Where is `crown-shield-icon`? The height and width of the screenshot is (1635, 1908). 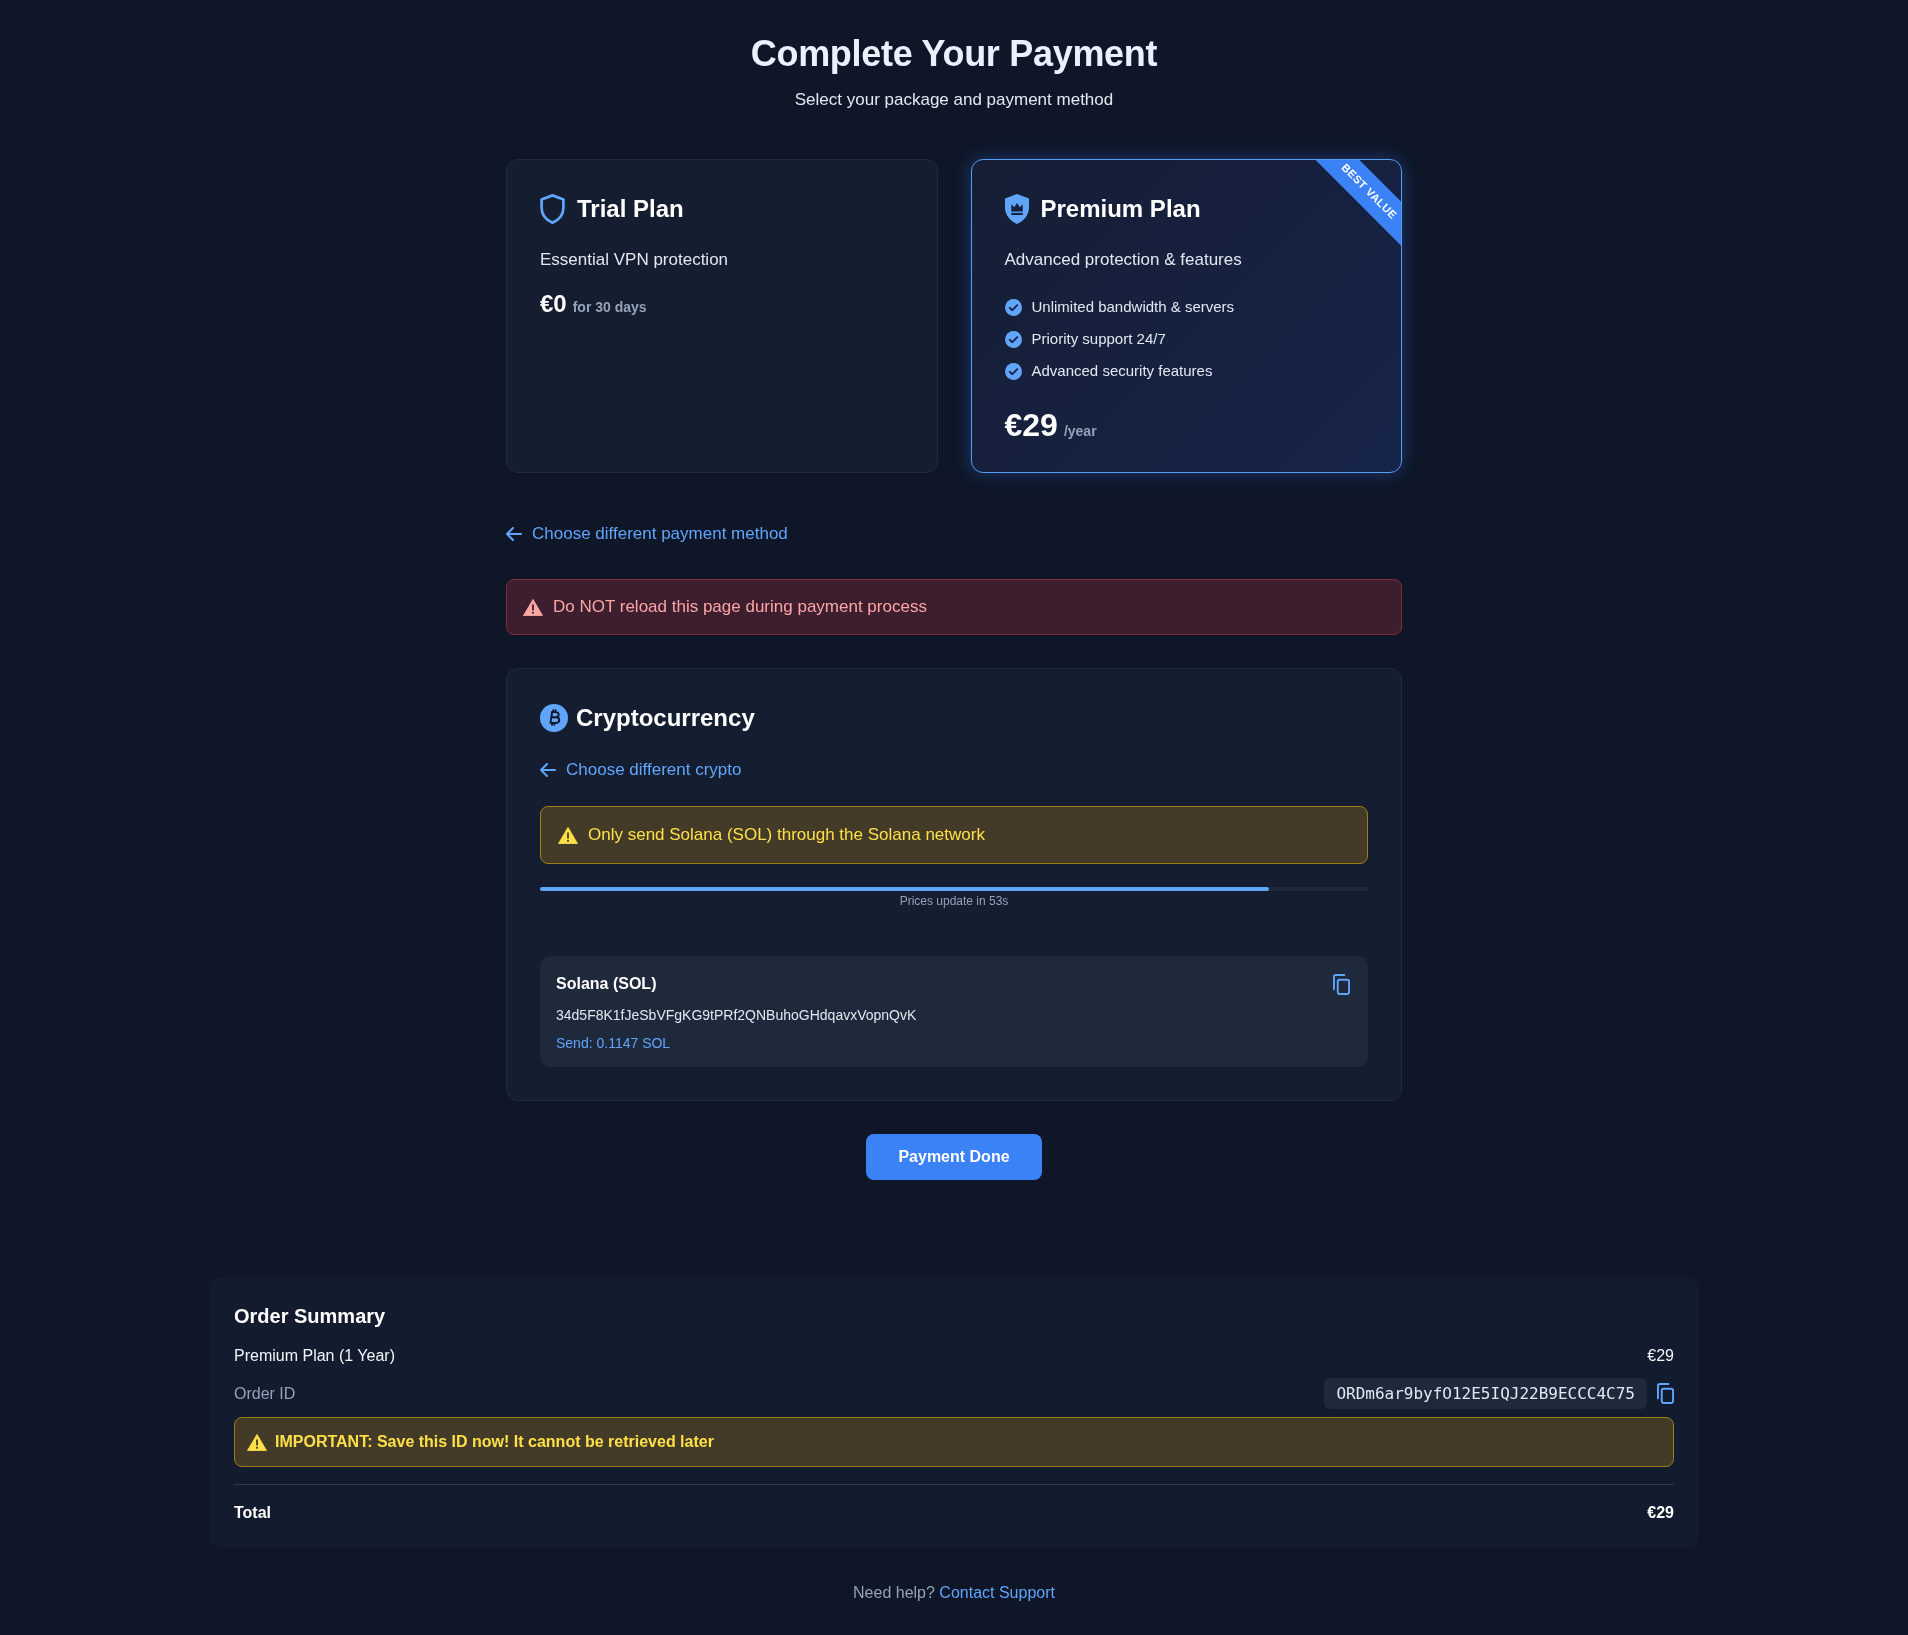 crown-shield-icon is located at coordinates (1016, 209).